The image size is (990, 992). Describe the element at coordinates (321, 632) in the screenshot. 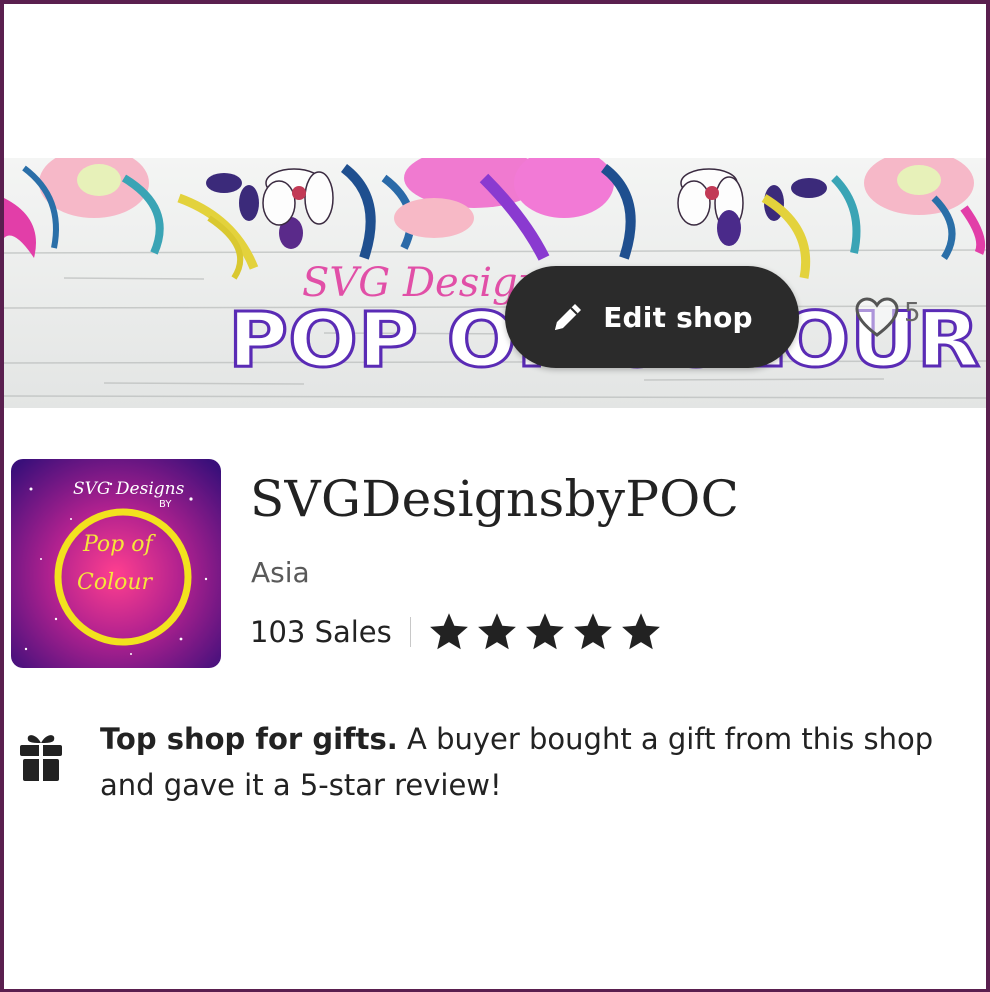

I see `sales-count: 103 Sales` at that location.